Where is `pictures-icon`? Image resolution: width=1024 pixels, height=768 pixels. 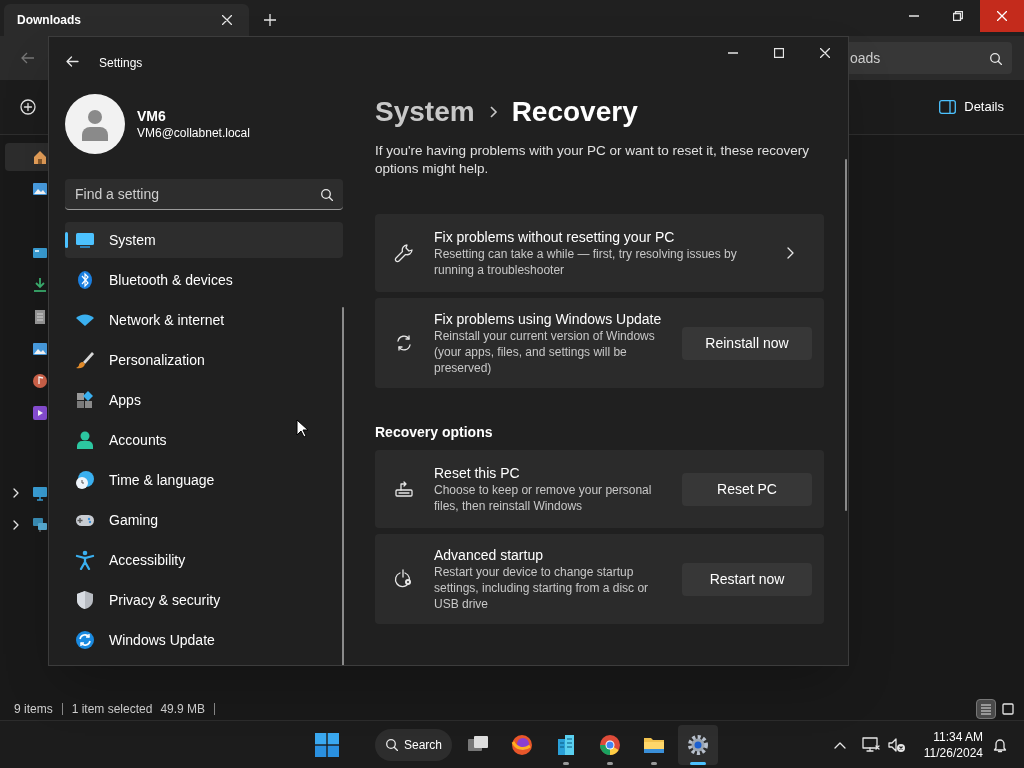
pictures-icon is located at coordinates (40, 349).